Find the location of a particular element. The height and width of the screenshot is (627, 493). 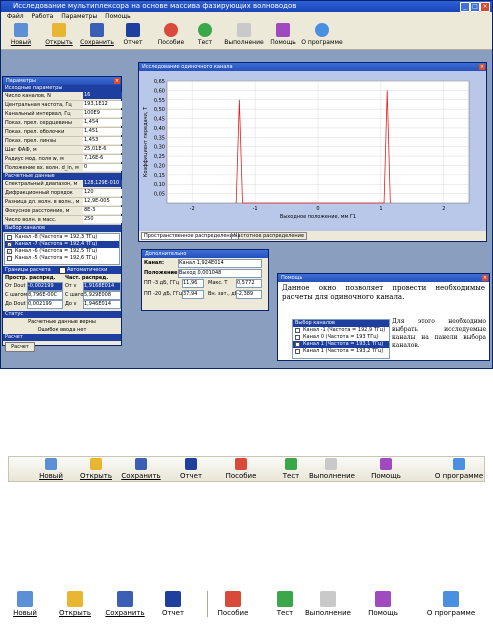

input-value-field: 193,1E12 is located at coordinates (102, 104).